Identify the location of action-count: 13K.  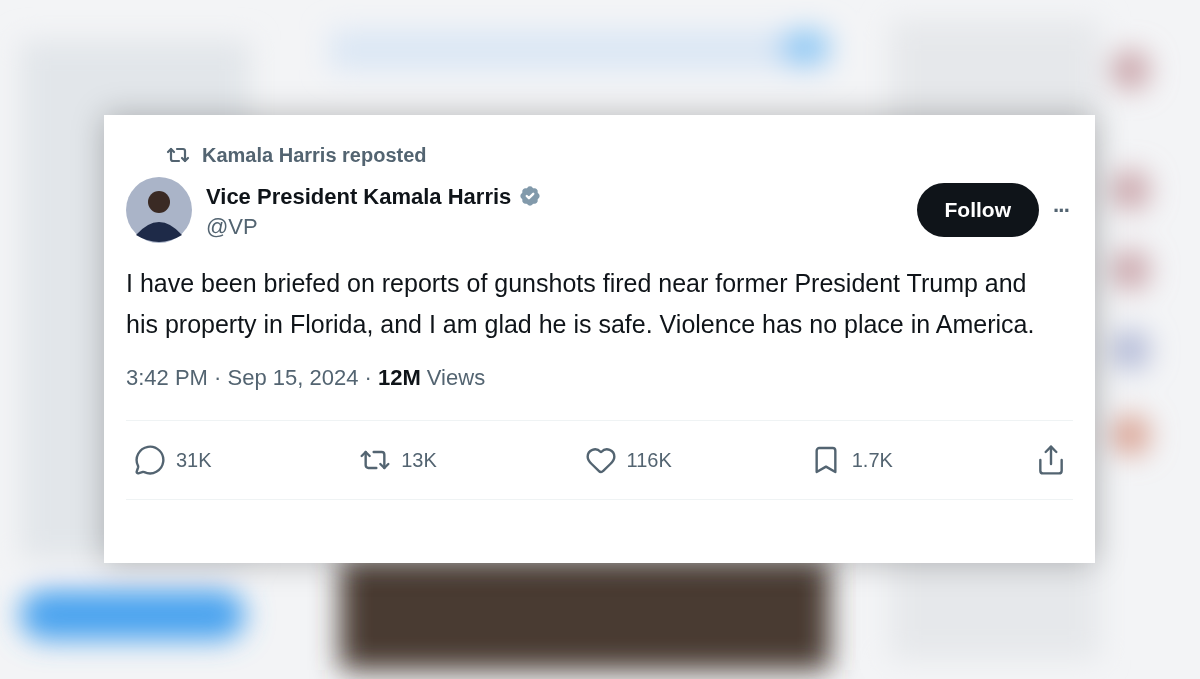
(419, 460).